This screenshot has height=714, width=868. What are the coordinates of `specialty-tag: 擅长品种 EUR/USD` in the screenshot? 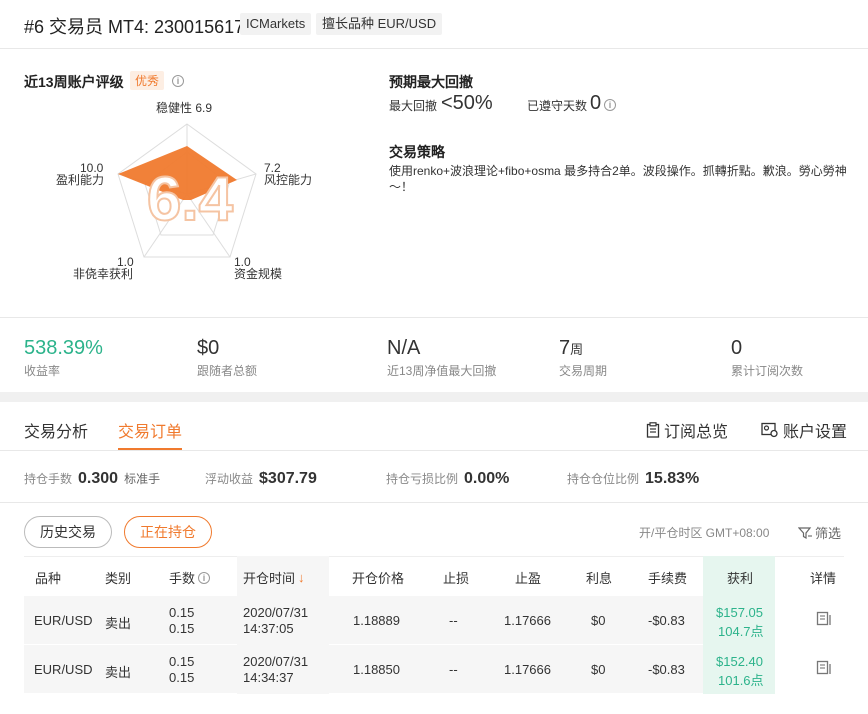 It's located at (379, 24).